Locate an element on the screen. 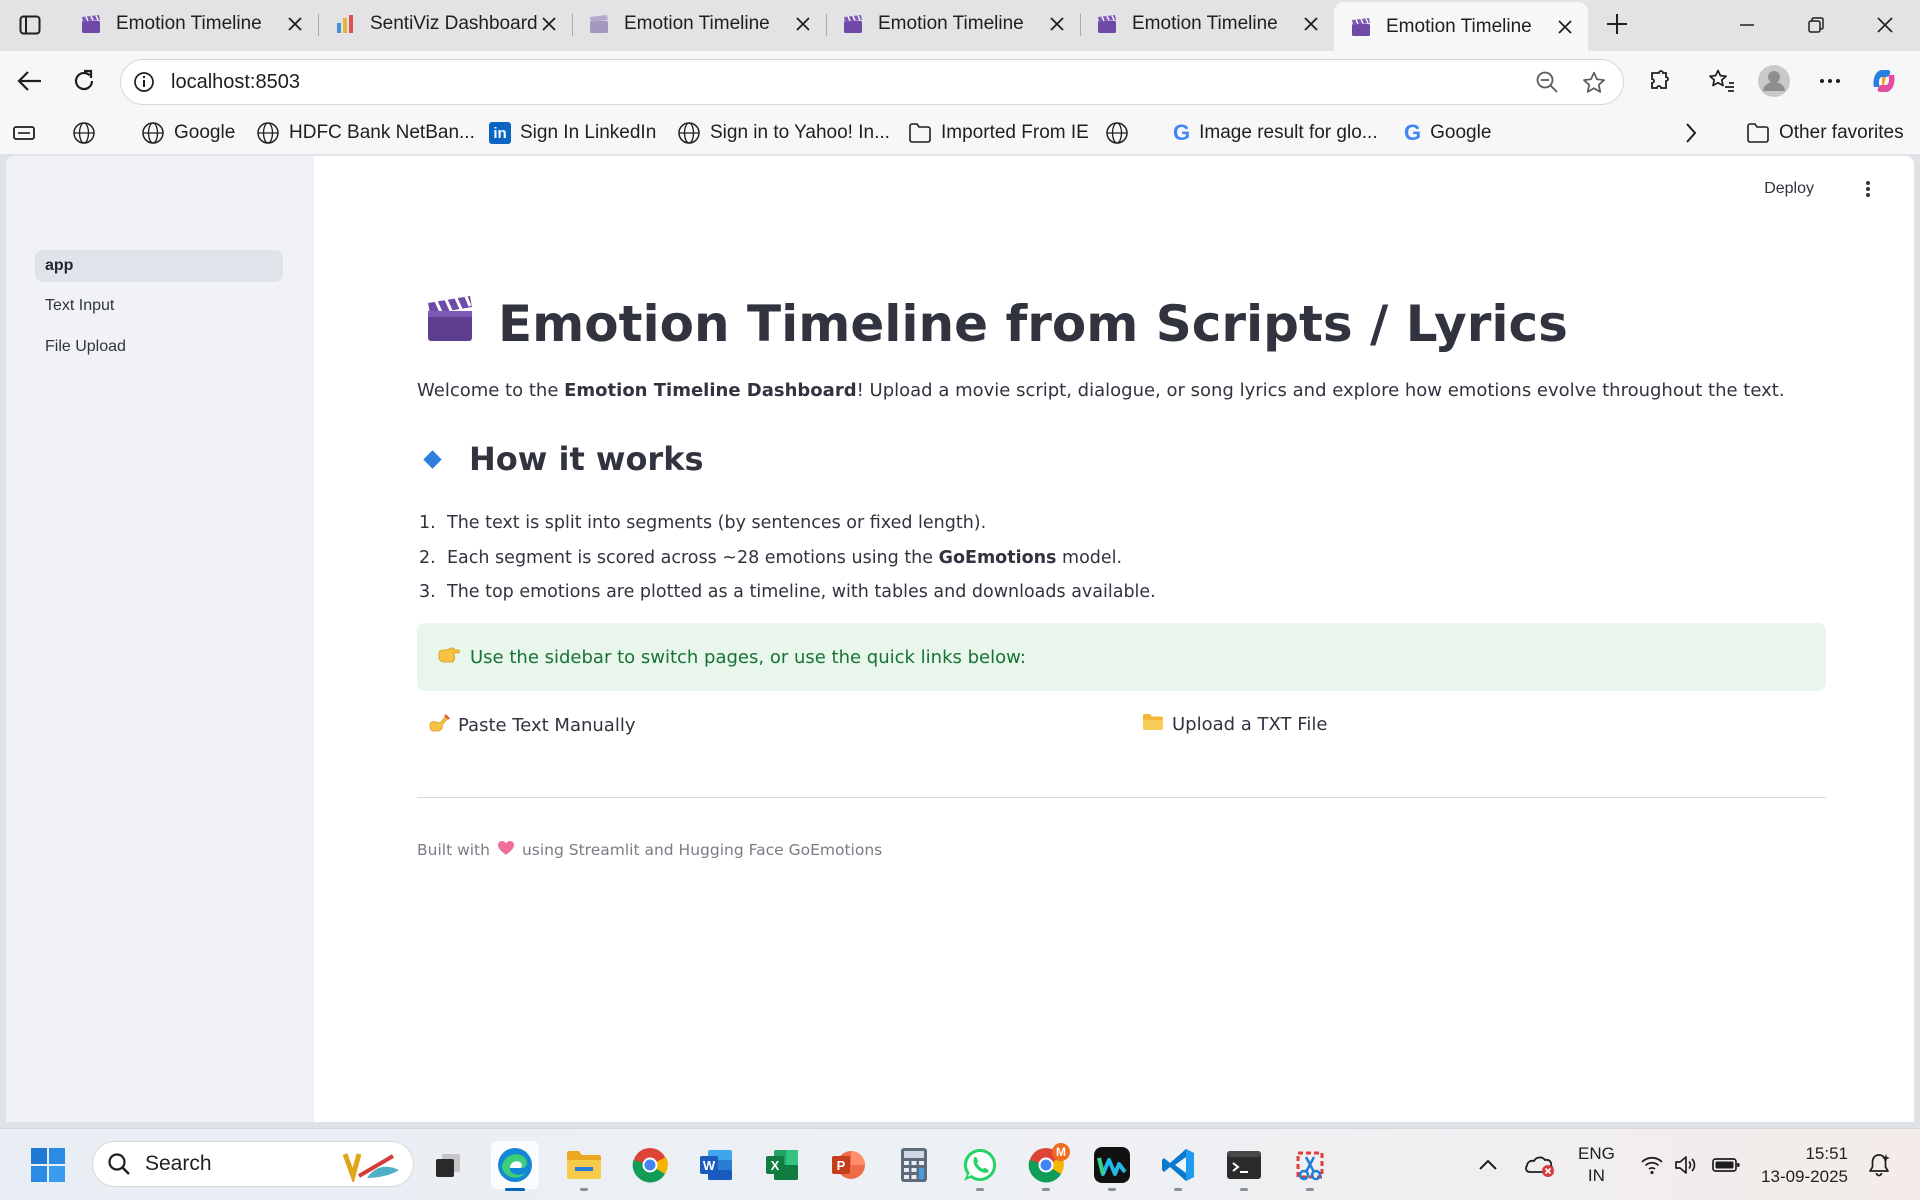  reading-list-icon is located at coordinates (29, 133).